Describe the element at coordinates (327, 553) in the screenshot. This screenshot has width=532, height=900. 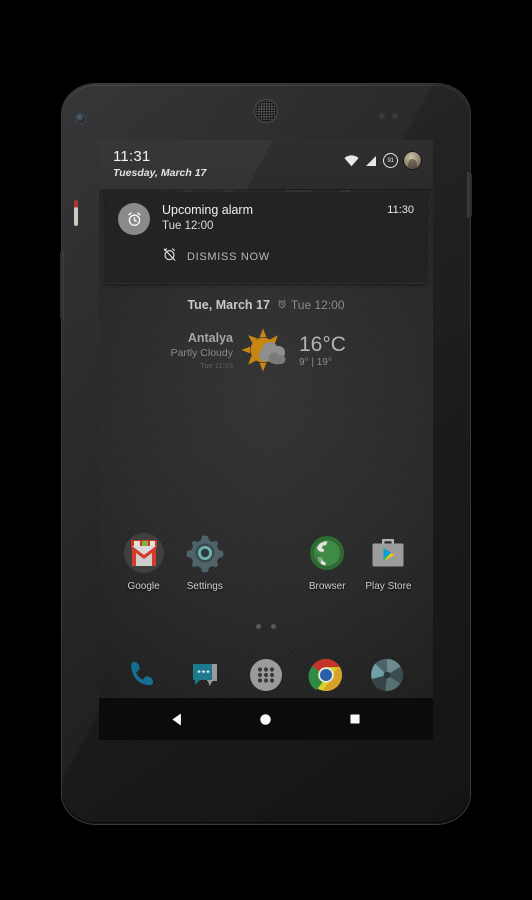
I see `browser-globe-icon` at that location.